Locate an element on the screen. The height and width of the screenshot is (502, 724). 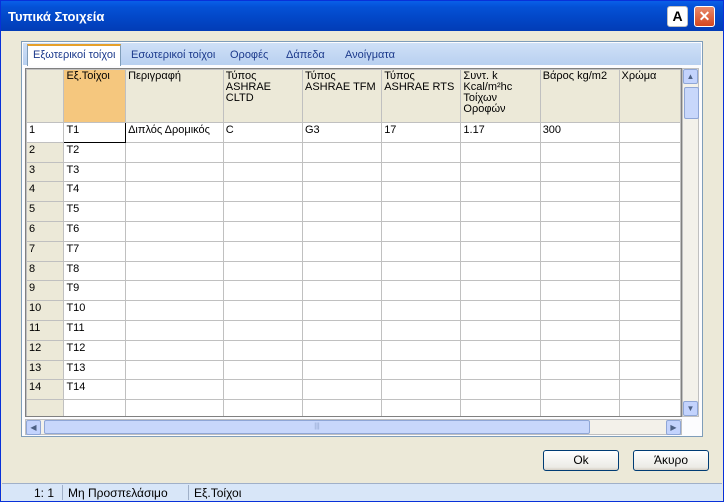
ext-wall-cell: T13 is located at coordinates (95, 370).